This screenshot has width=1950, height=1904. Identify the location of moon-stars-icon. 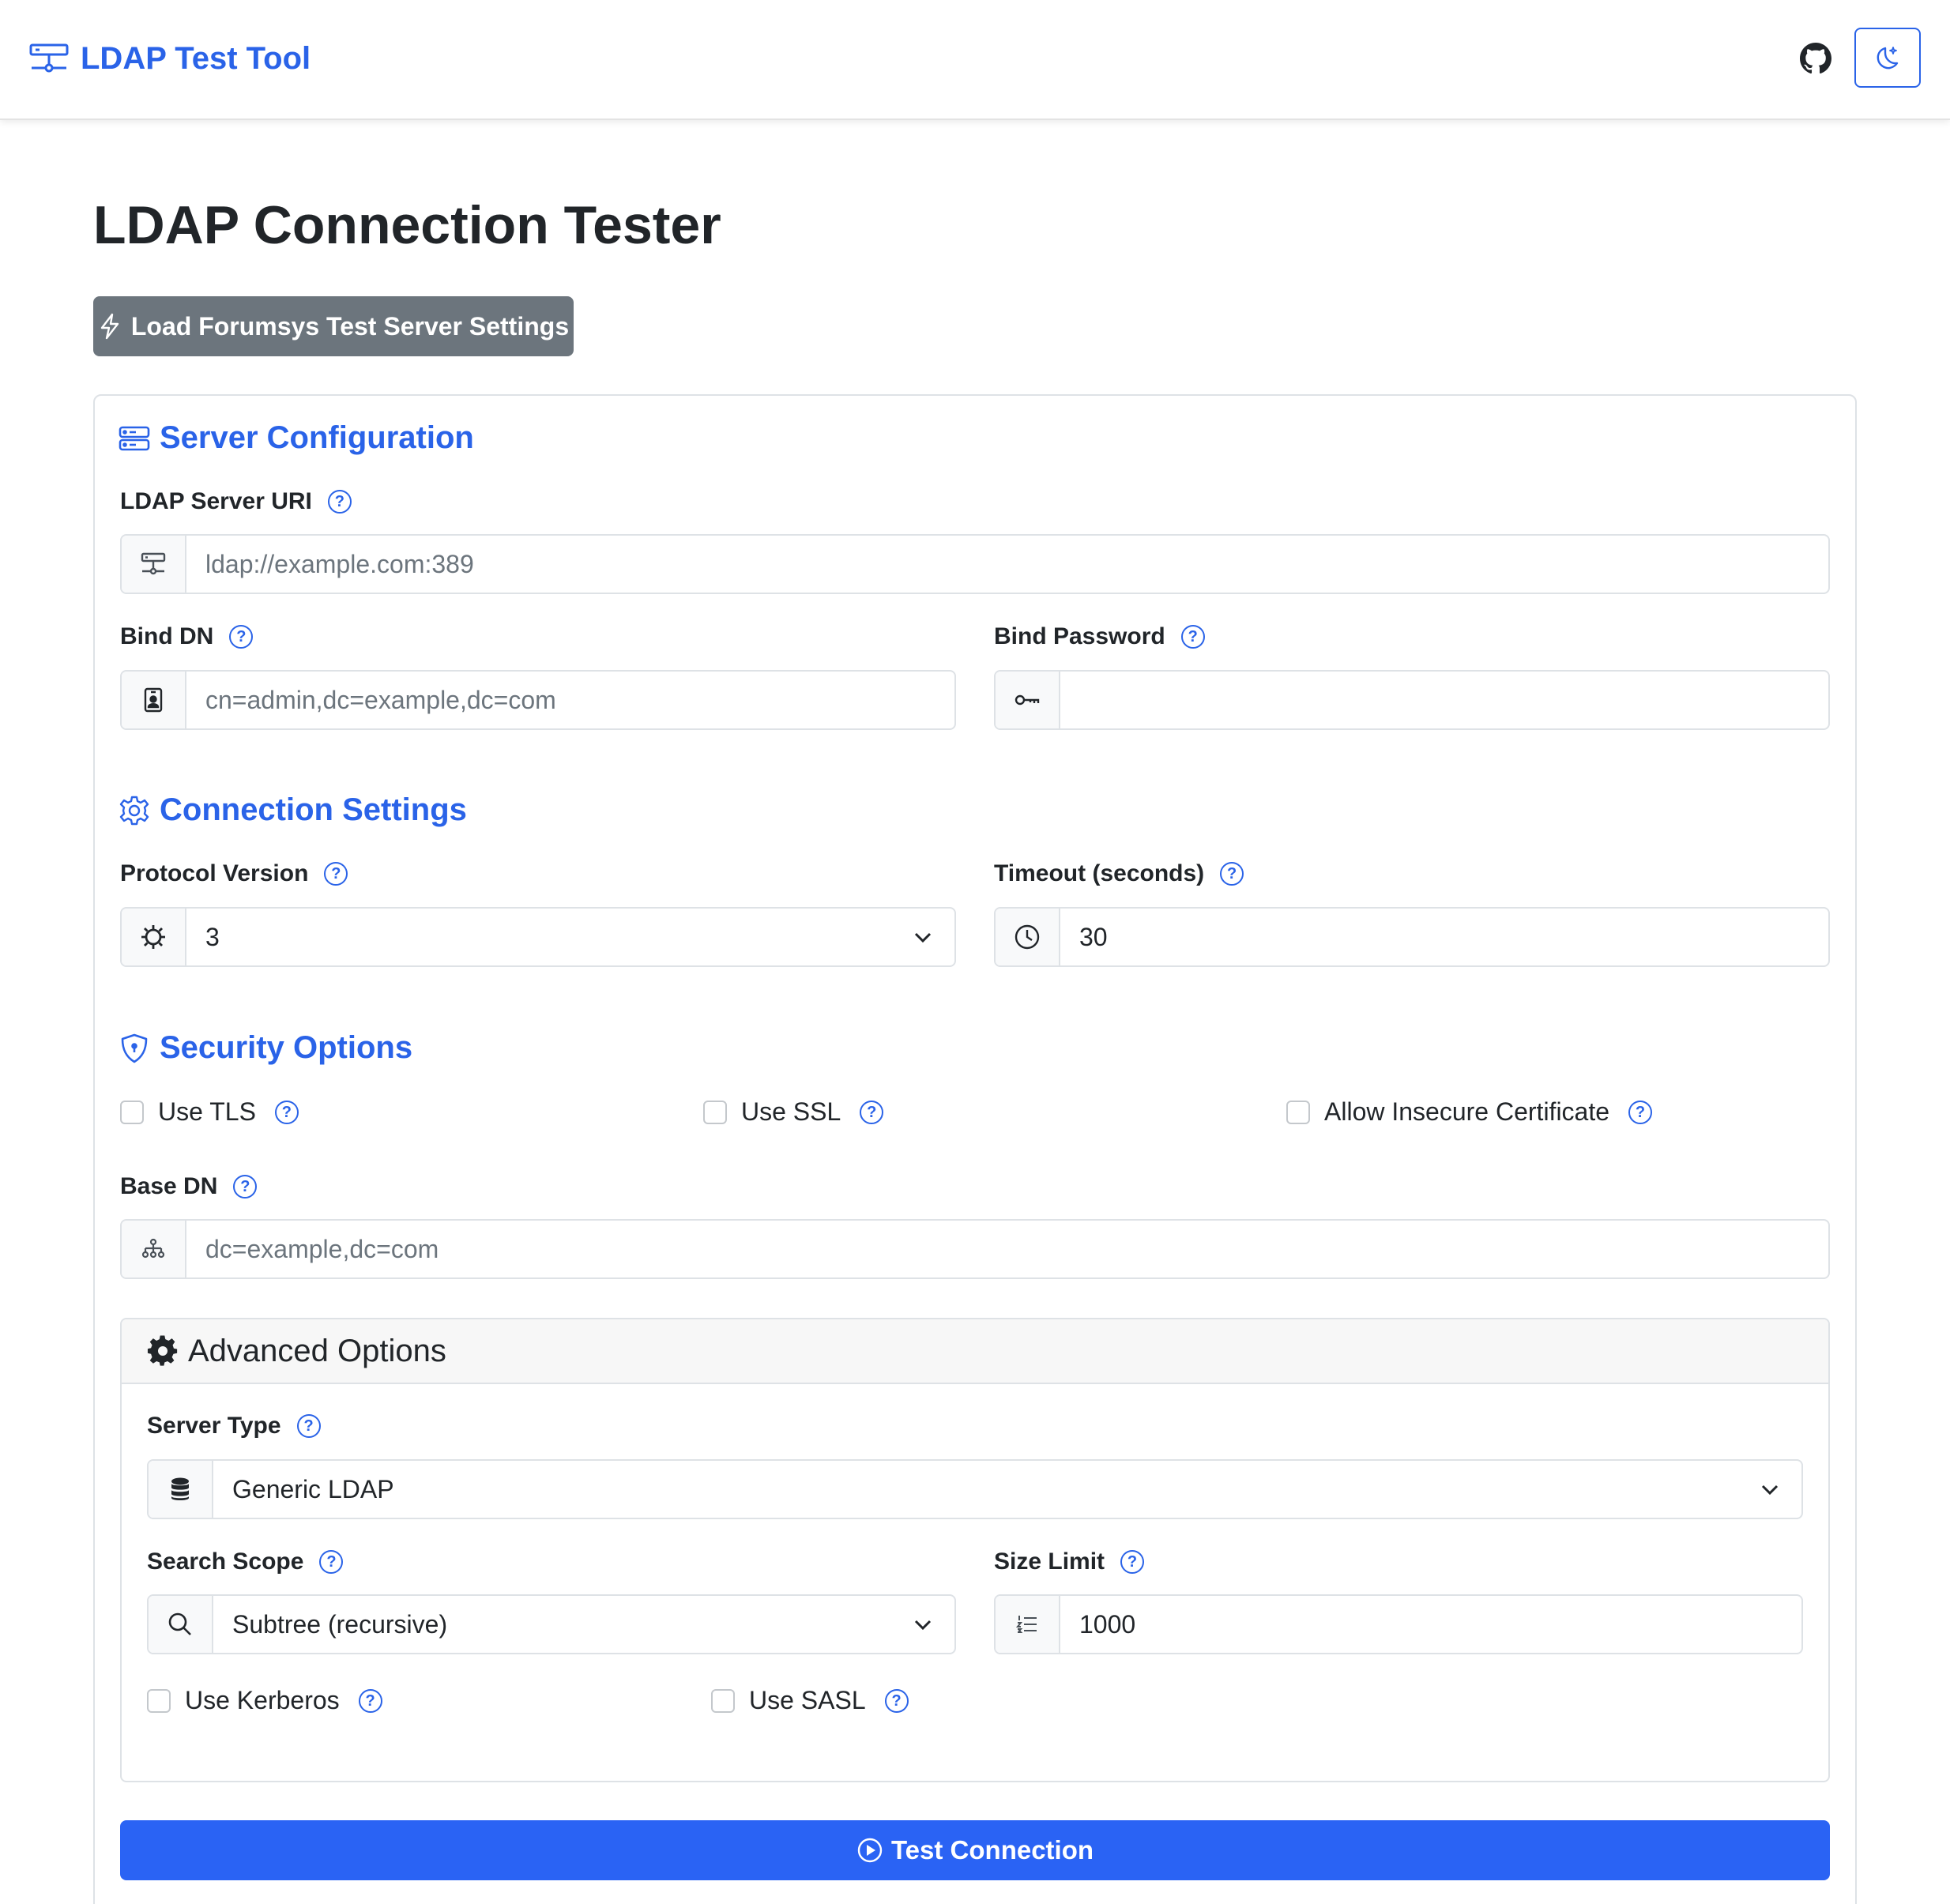
(1888, 58).